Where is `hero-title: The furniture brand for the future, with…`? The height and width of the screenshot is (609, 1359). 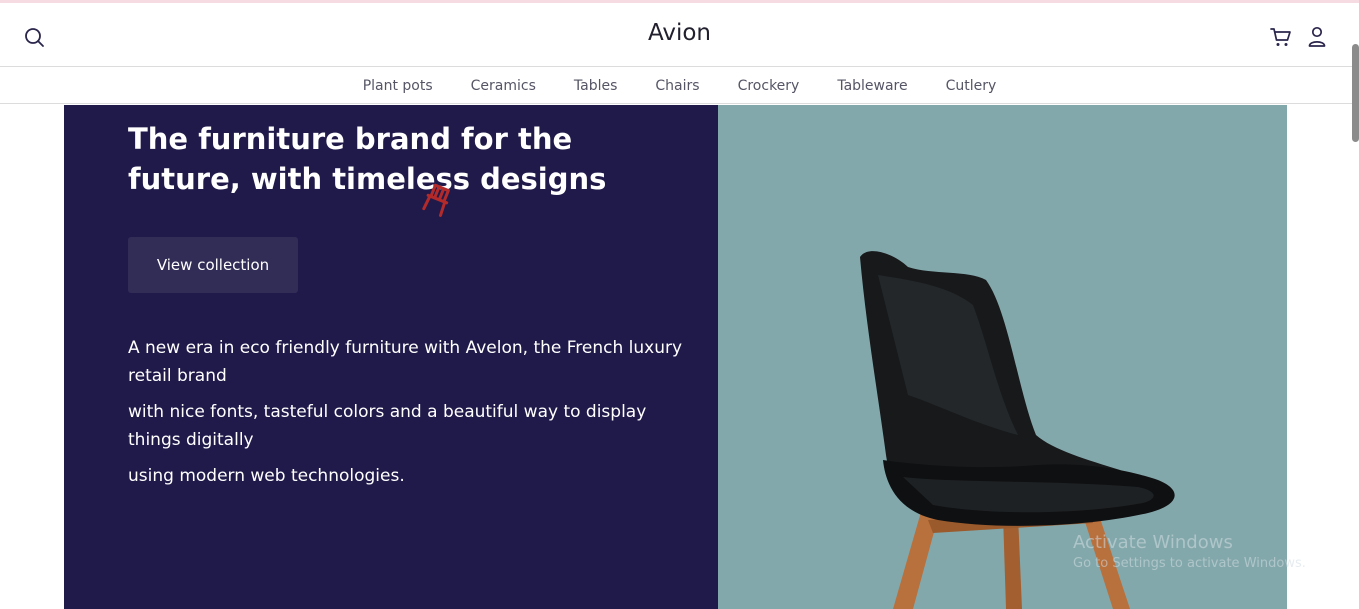 hero-title: The furniture brand for the future, with… is located at coordinates (367, 159).